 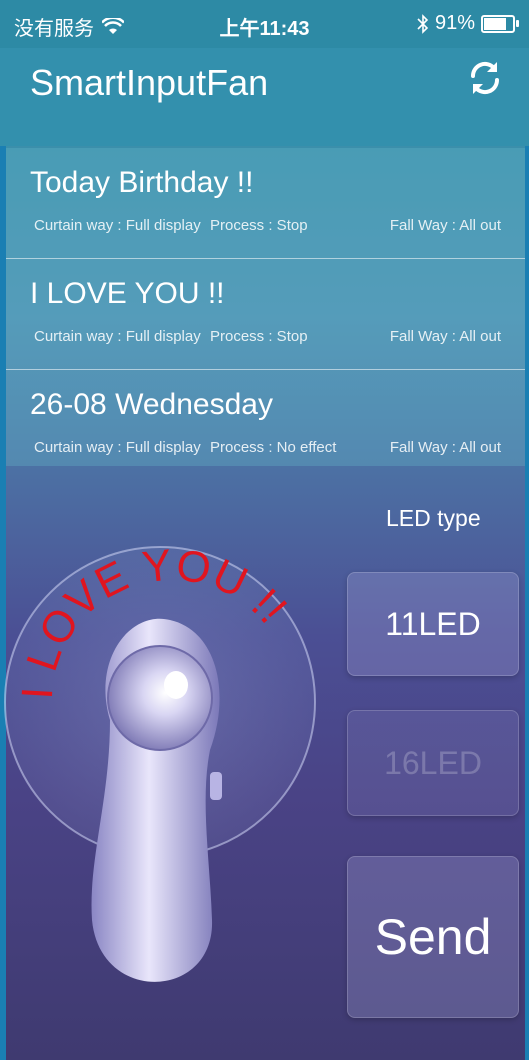 I want to click on led-type-label: LED type, so click(x=433, y=518).